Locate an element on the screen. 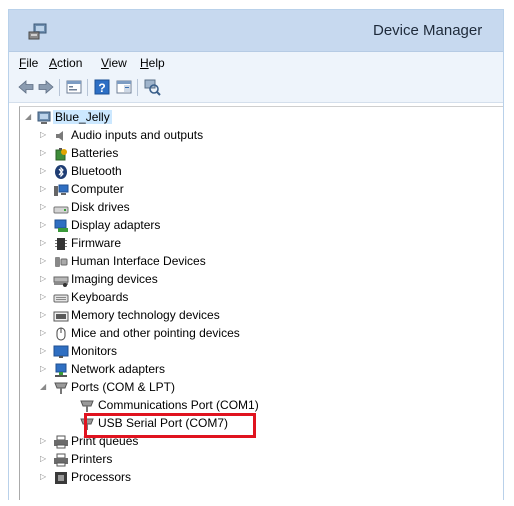 The image size is (514, 506). properties-icon is located at coordinates (74, 87).